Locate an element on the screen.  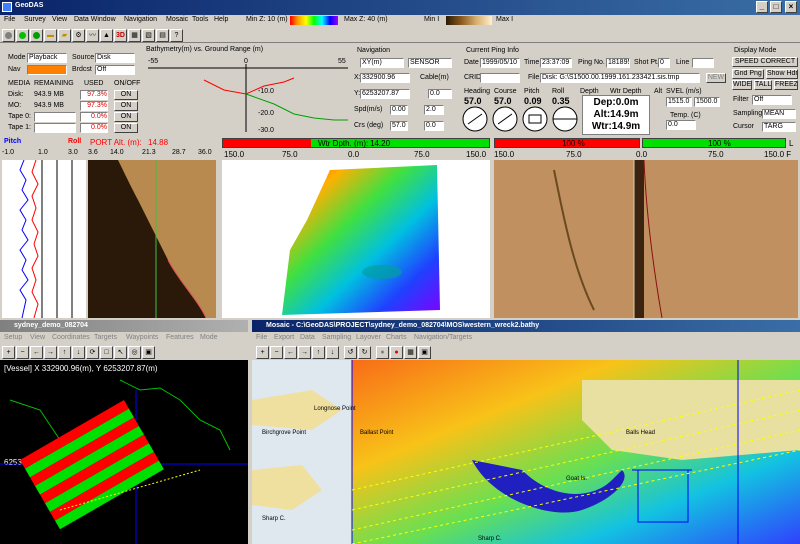
source-field: Disk is located at coordinates (115, 58).